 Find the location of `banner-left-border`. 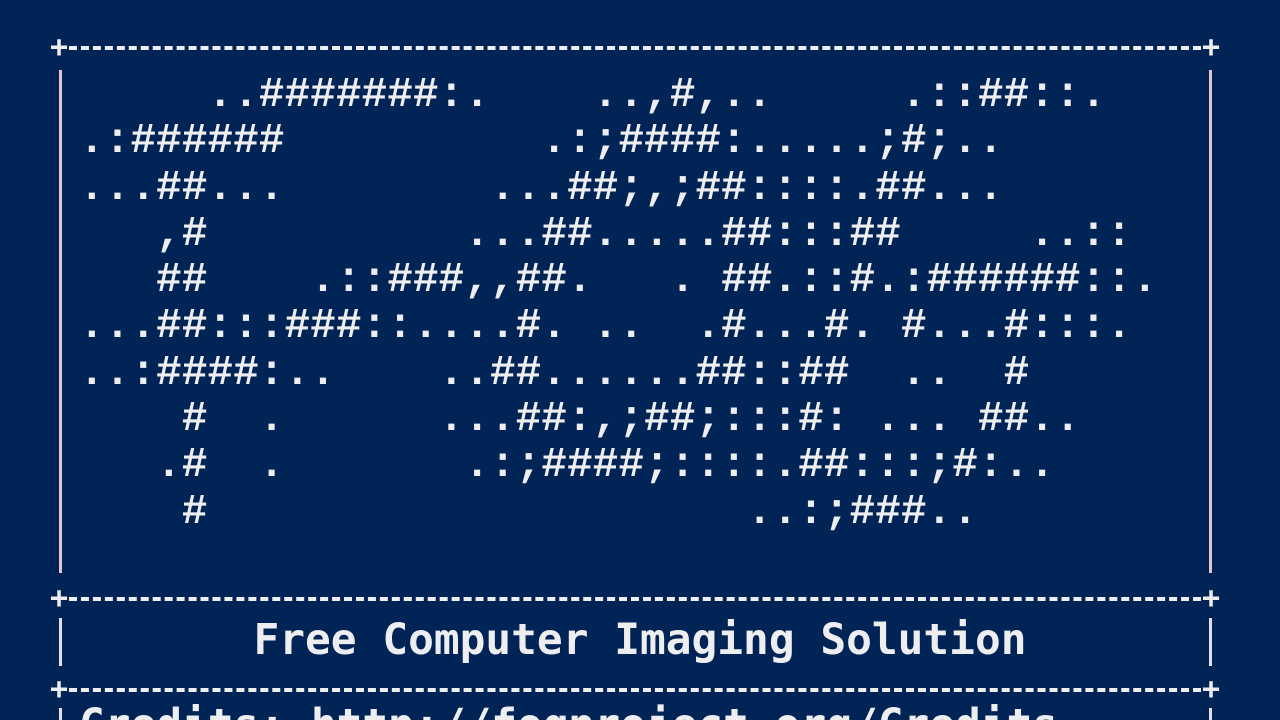

banner-left-border is located at coordinates (60, 321).